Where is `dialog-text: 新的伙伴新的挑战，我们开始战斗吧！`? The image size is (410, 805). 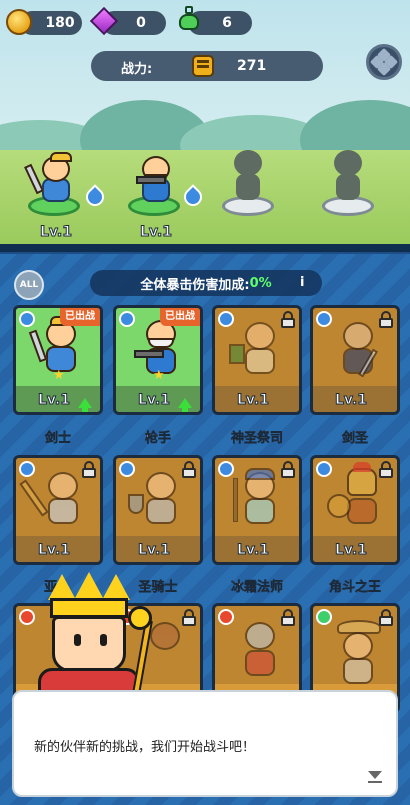 dialog-text: 新的伙伴新的挑战，我们开始战斗吧！ is located at coordinates (145, 747).